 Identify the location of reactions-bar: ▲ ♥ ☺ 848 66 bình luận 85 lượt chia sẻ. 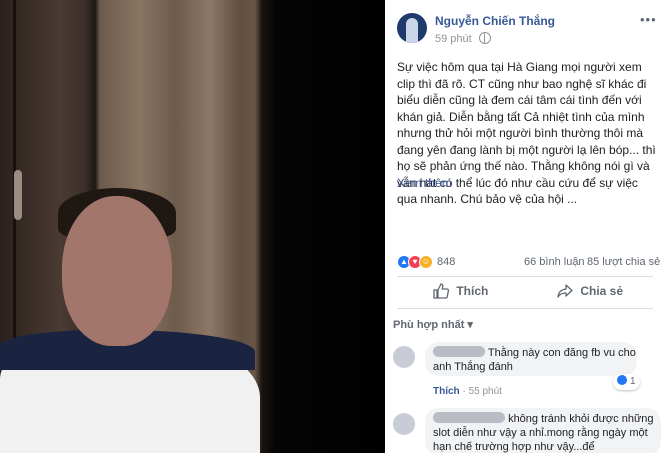
(528, 263).